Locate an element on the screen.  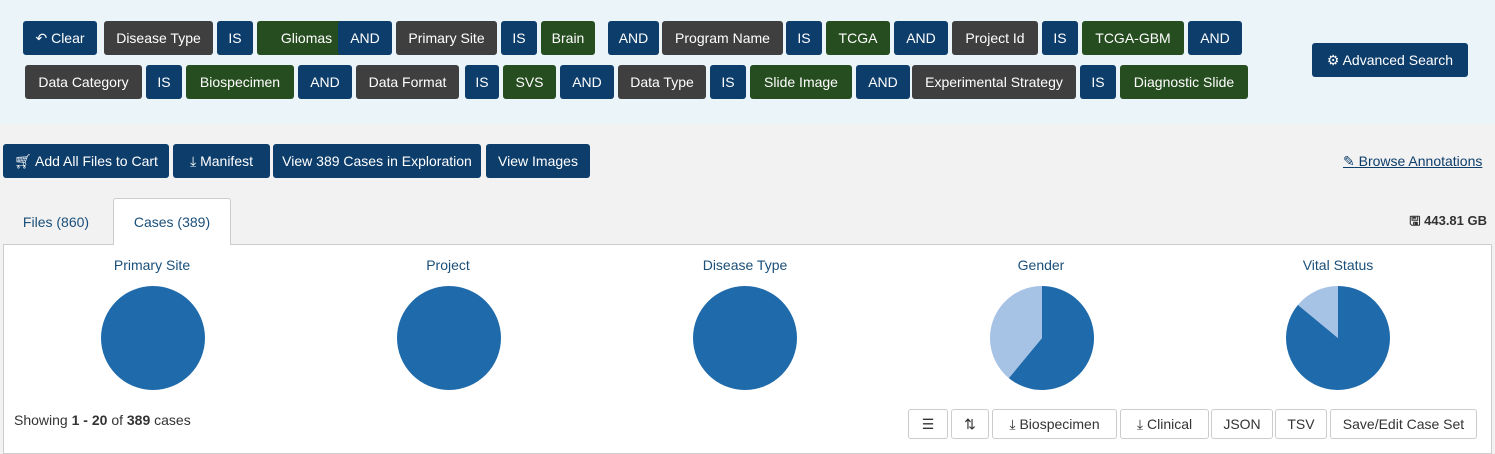
pie-chart-disease-type is located at coordinates (745, 338).